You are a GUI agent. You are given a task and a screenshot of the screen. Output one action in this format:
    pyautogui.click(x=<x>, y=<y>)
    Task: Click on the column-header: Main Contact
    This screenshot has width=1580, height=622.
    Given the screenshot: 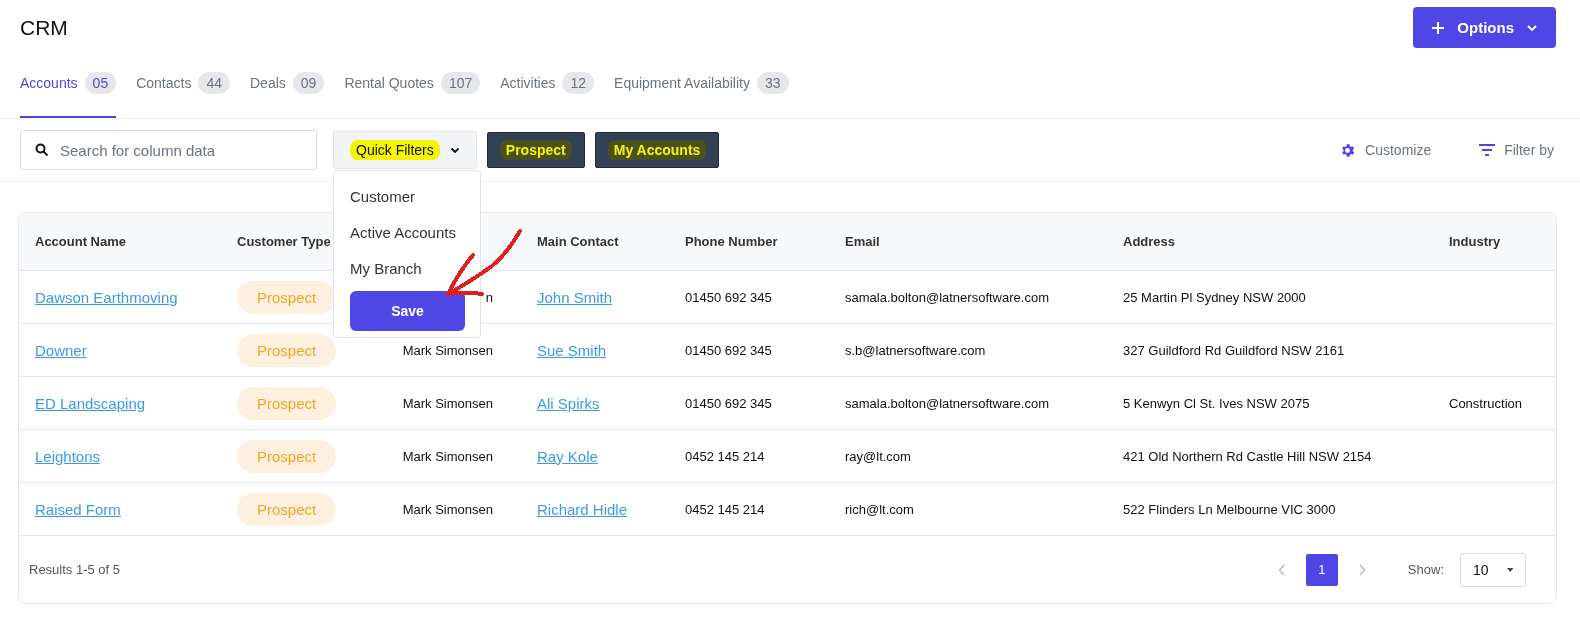 What is the action you would take?
    pyautogui.click(x=578, y=241)
    